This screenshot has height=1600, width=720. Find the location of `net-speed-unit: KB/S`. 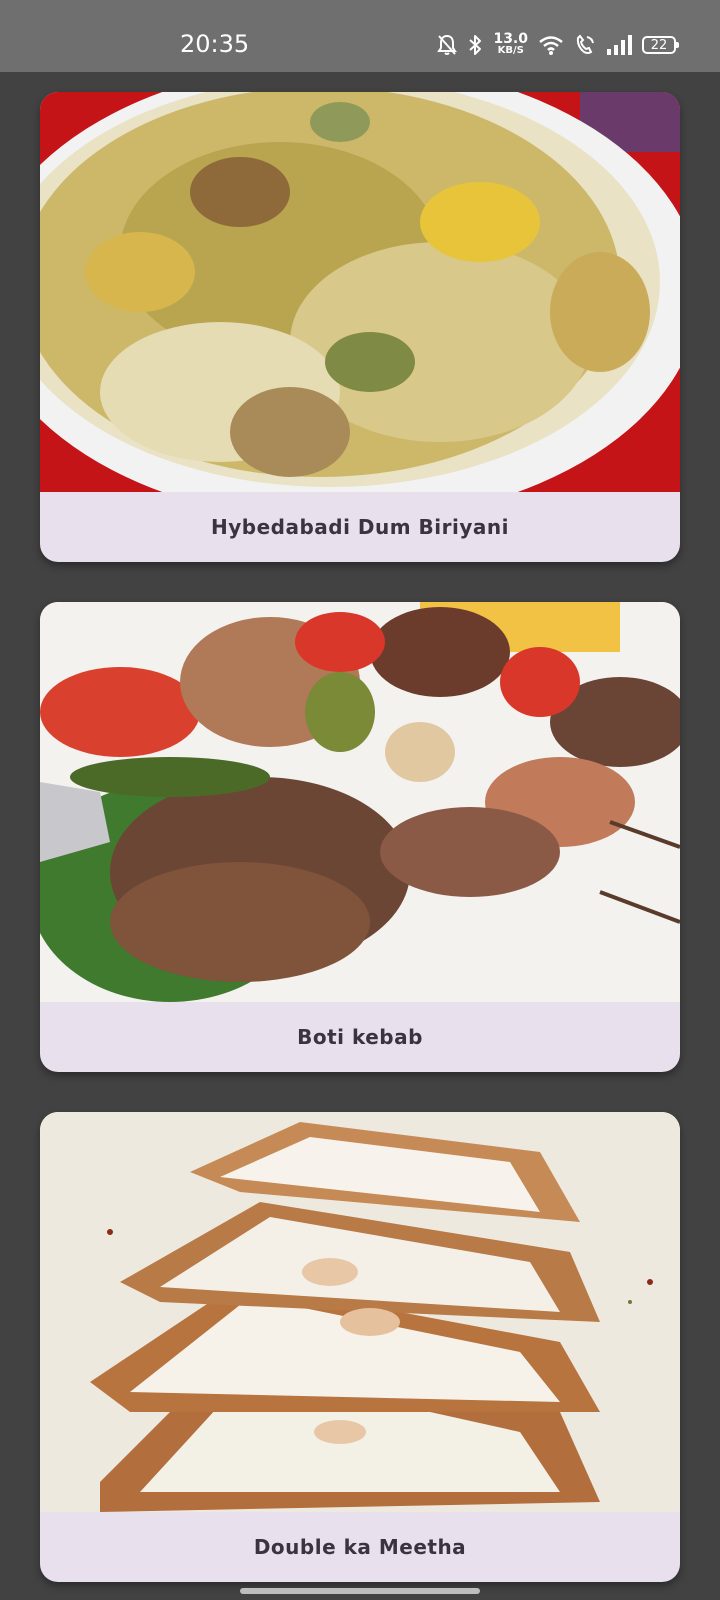

net-speed-unit: KB/S is located at coordinates (510, 50).